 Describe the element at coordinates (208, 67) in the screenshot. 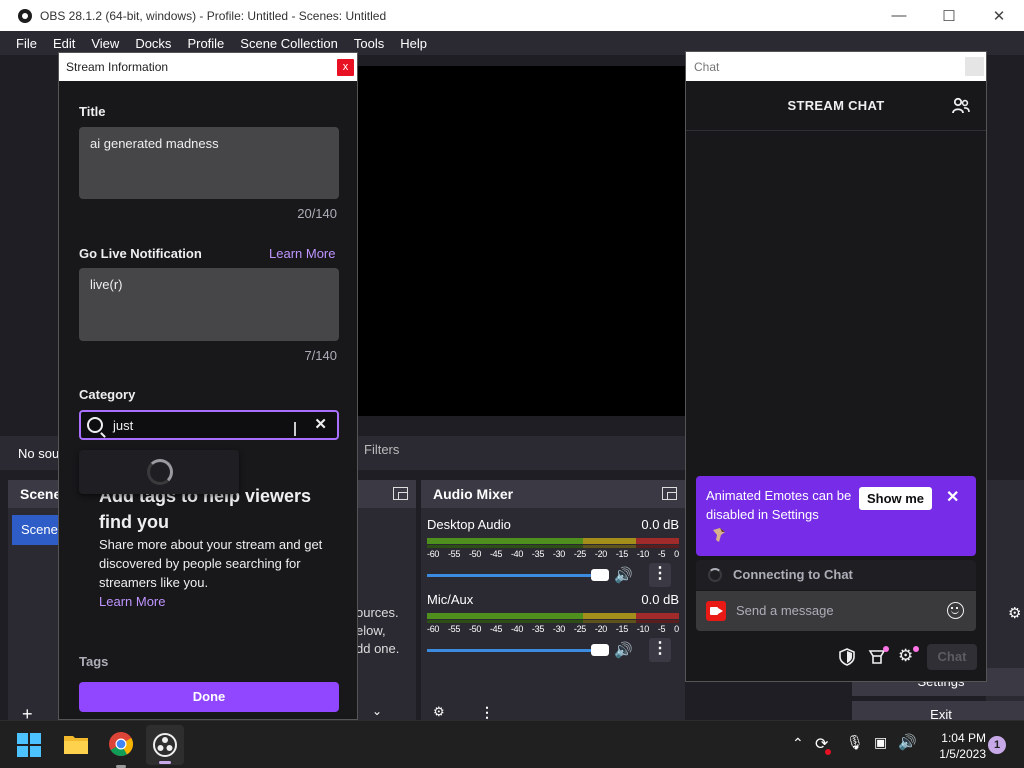

I see `dialog-titlebar: Stream Information x` at that location.